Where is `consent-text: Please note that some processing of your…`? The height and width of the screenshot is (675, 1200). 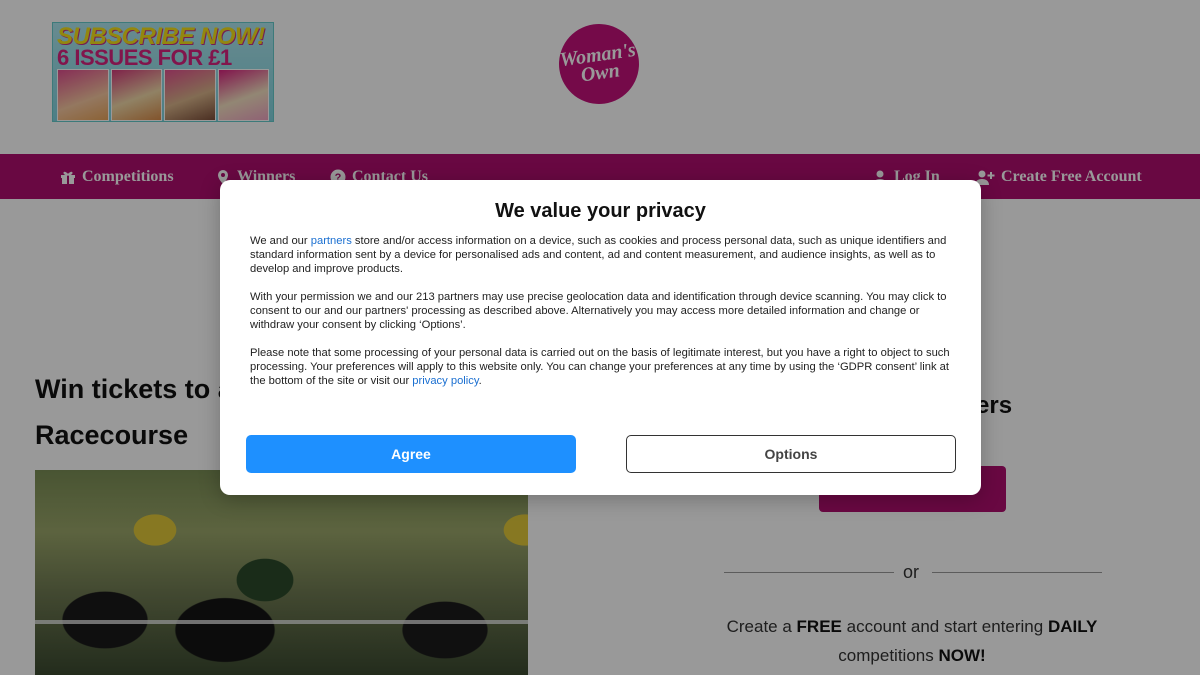
consent-text: Please note that some processing of your… is located at coordinates (600, 367).